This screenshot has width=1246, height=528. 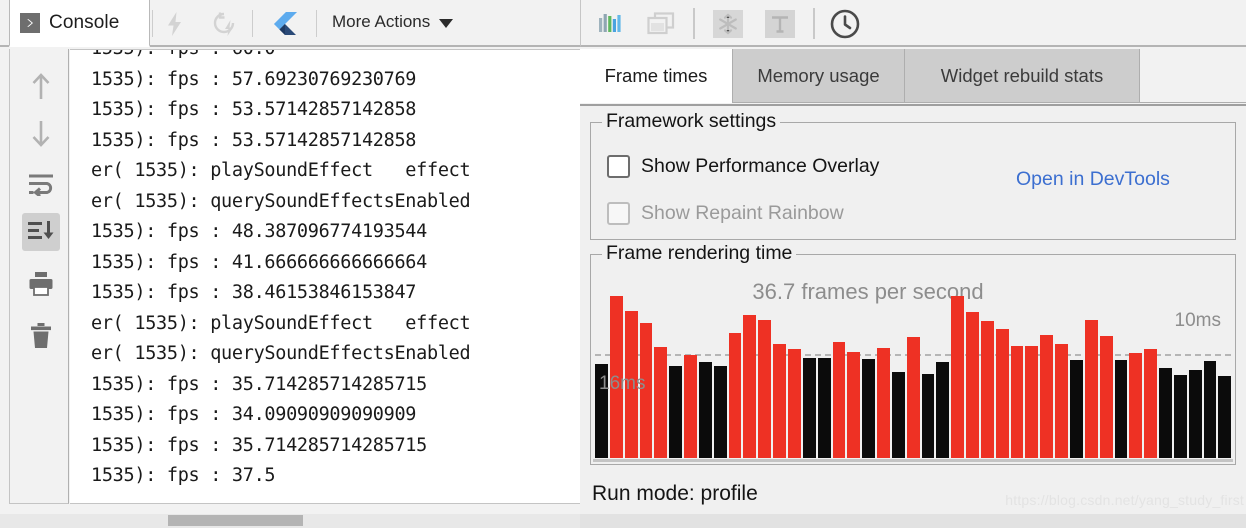 I want to click on more-actions-button: More Actions, so click(x=393, y=22).